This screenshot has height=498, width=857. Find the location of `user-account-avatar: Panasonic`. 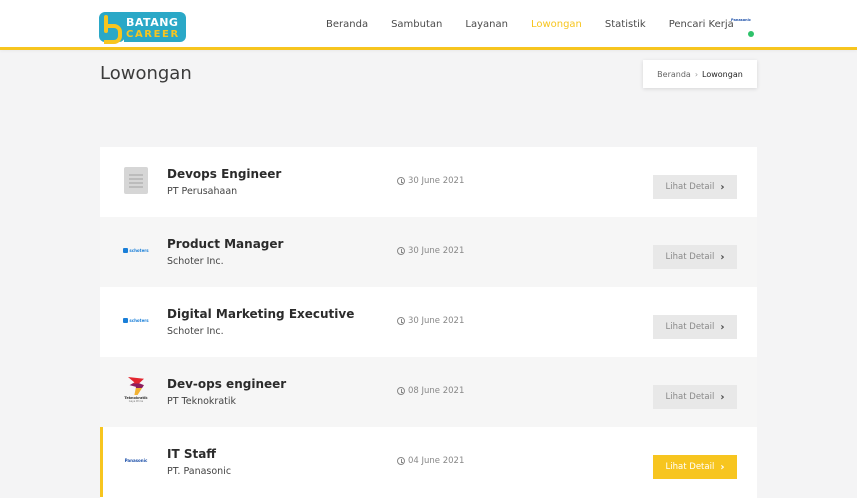

user-account-avatar: Panasonic is located at coordinates (741, 20).